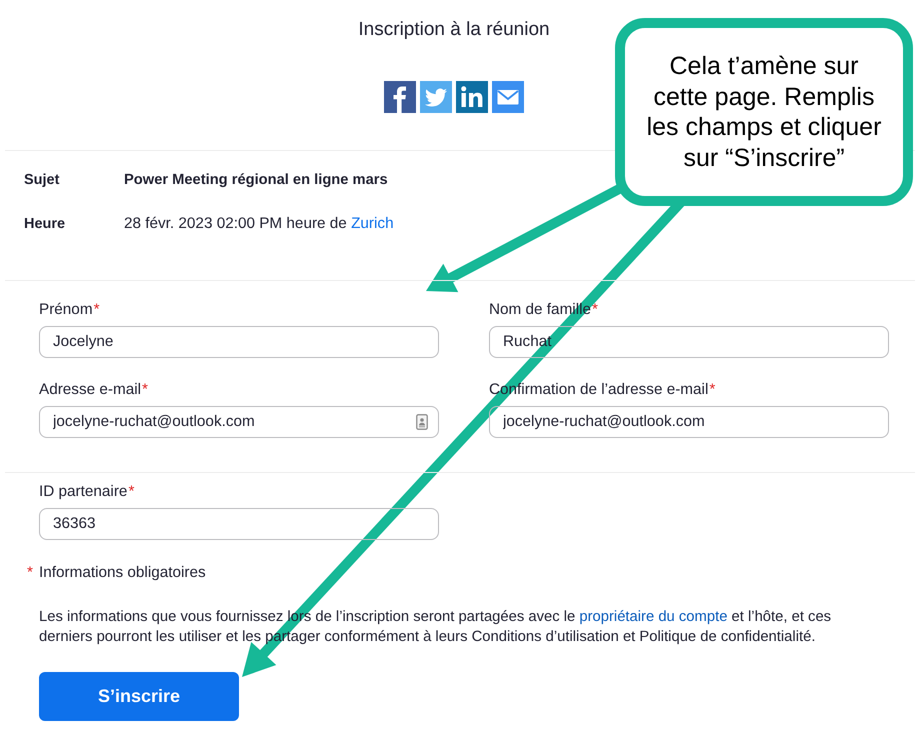  Describe the element at coordinates (372, 223) in the screenshot. I see `timezone-link: Zurich` at that location.